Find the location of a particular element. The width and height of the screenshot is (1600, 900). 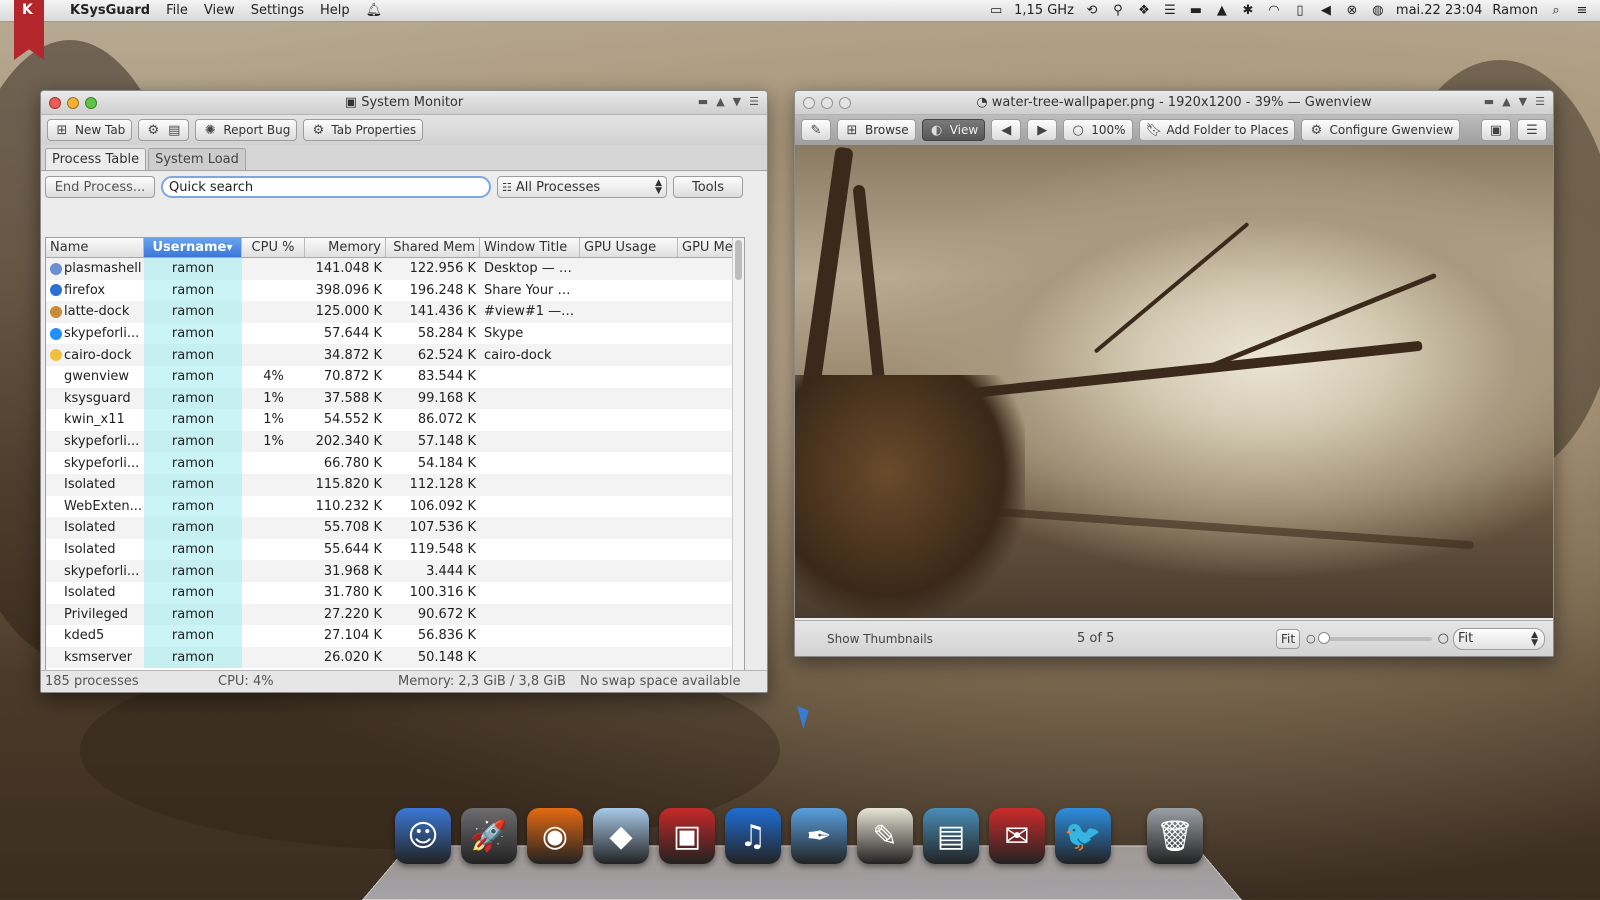

tab-process-table: Process Table is located at coordinates (95, 159).